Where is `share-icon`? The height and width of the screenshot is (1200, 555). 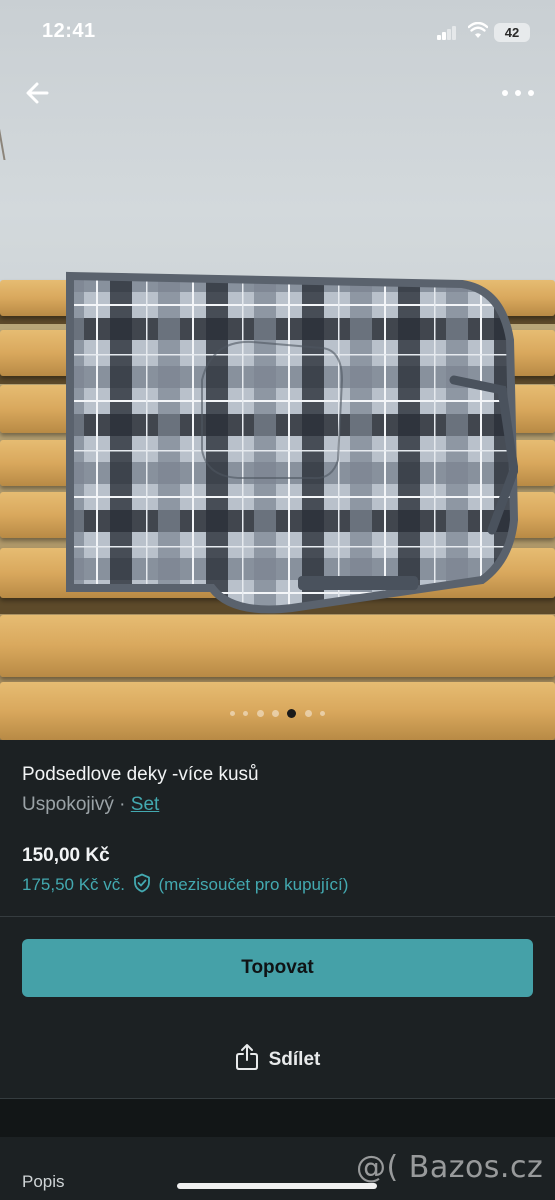
share-icon is located at coordinates (246, 1057).